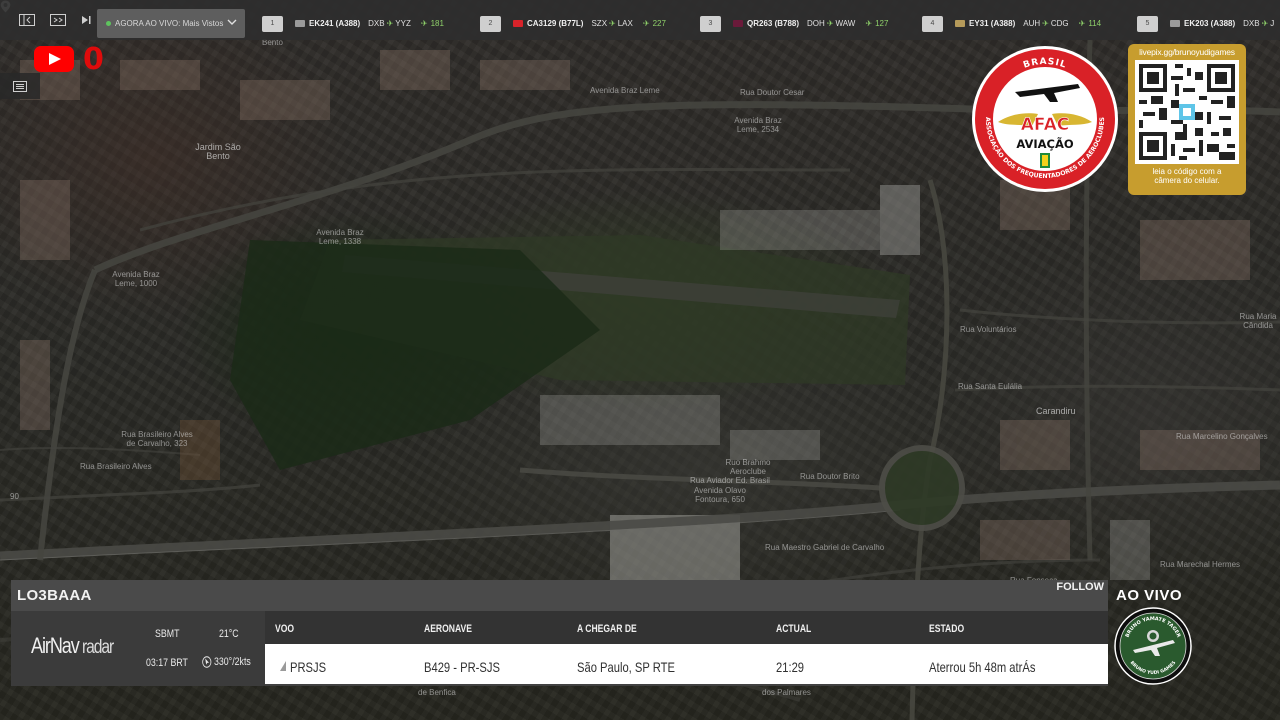  I want to click on map-label: Avenida Braz Leme, so click(625, 90).